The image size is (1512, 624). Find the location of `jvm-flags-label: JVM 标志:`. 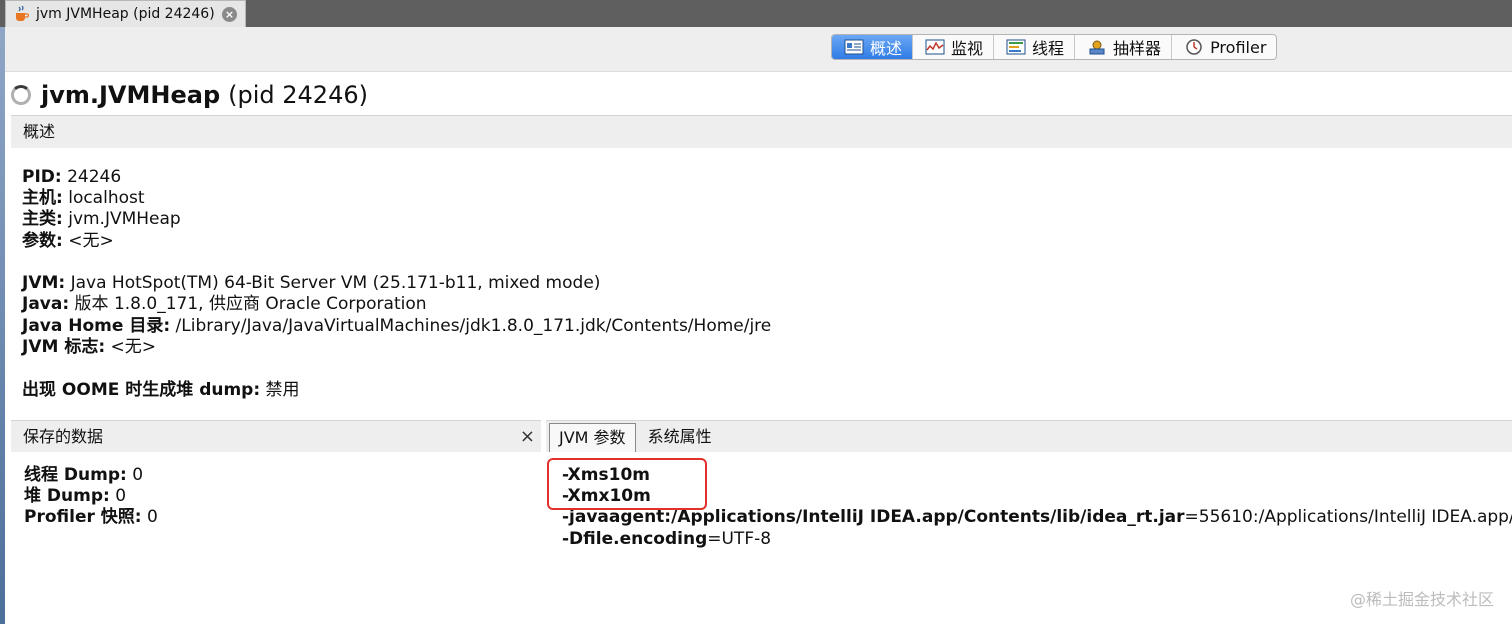

jvm-flags-label: JVM 标志: is located at coordinates (64, 347).